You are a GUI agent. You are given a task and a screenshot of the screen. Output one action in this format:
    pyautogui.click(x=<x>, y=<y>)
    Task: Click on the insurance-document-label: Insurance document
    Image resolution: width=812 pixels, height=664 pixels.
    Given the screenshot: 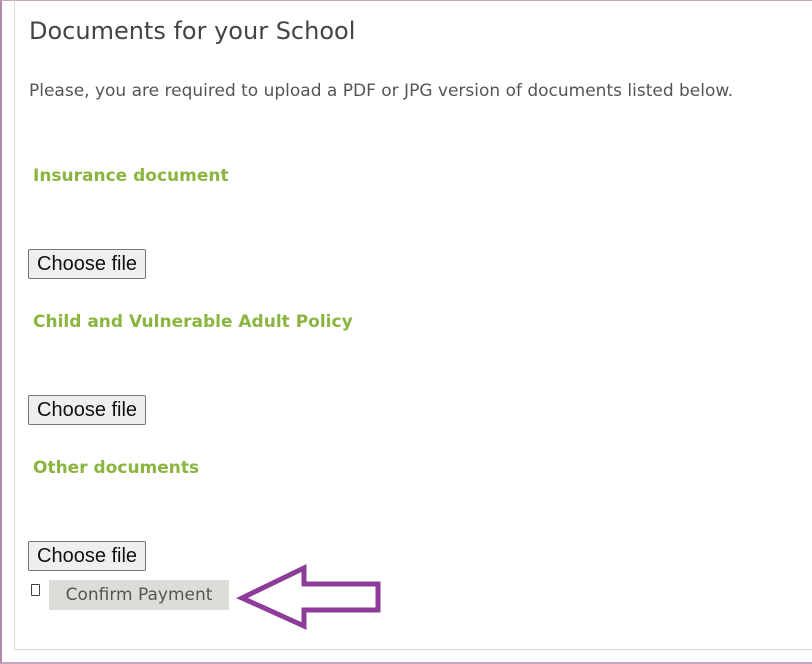 What is the action you would take?
    pyautogui.click(x=131, y=176)
    